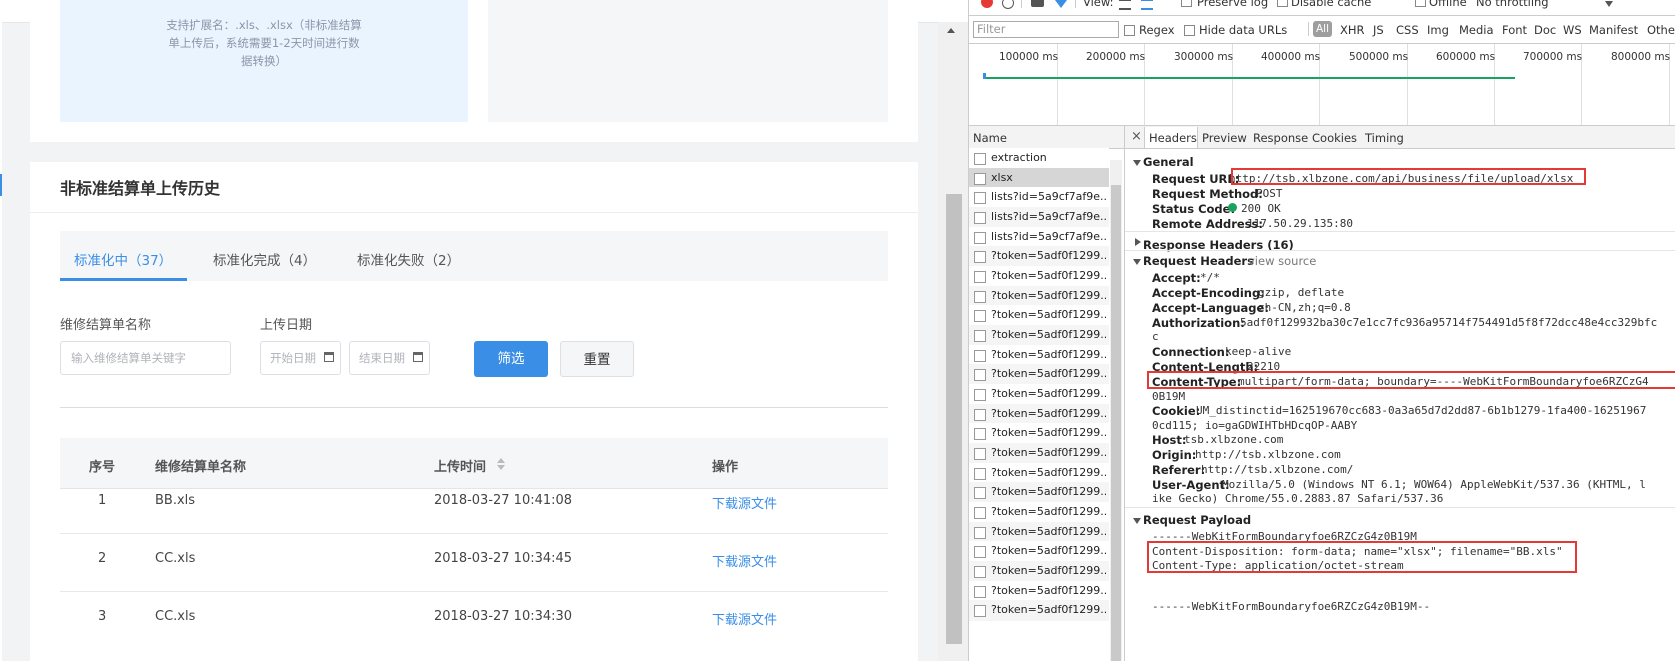  What do you see at coordinates (123, 259) in the screenshot?
I see `tab-standardizing: 标准化中（37）` at bounding box center [123, 259].